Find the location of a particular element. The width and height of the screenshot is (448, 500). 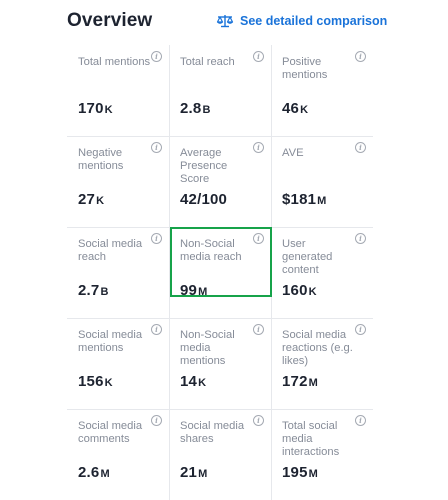

metric-card: Social media shares i 21M is located at coordinates (220, 454).